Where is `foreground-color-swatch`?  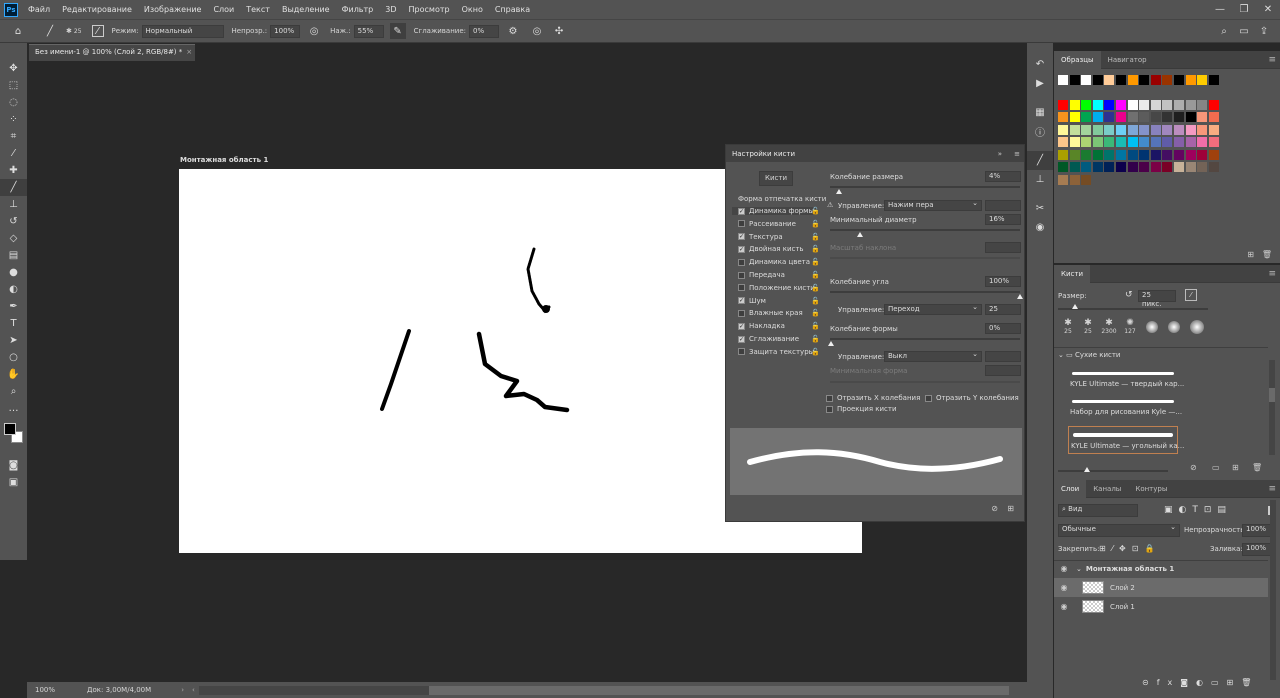
foreground-color-swatch is located at coordinates (10, 429).